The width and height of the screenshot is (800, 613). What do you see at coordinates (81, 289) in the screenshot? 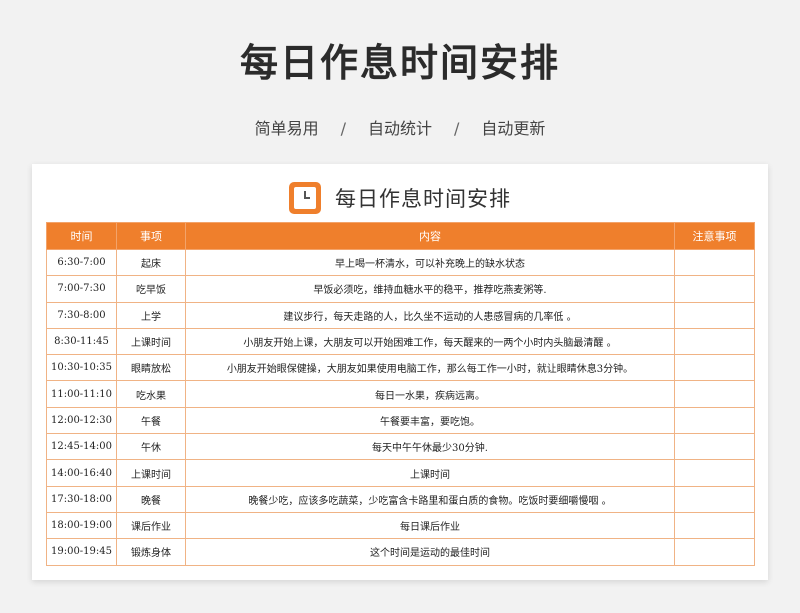
I see `cell-time: 7:00-7:30` at bounding box center [81, 289].